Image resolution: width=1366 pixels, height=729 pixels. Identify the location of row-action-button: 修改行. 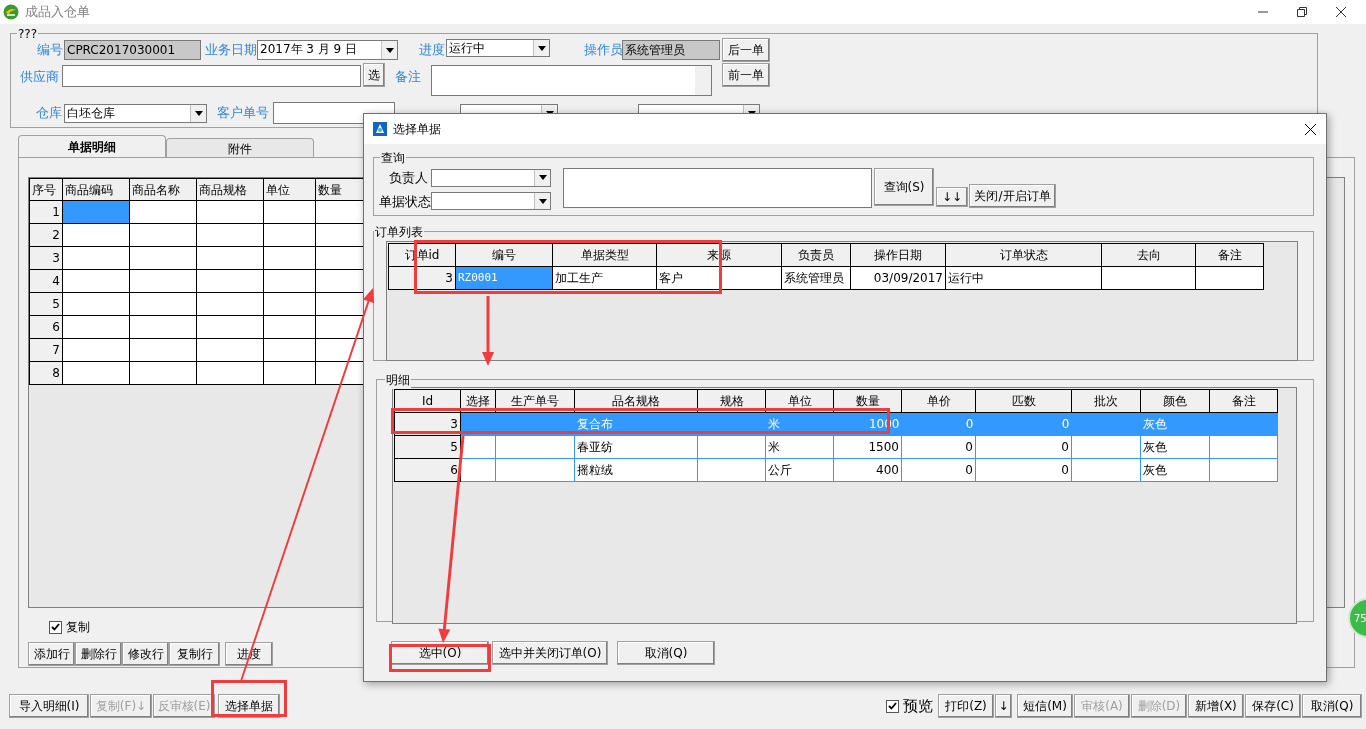
(145, 654).